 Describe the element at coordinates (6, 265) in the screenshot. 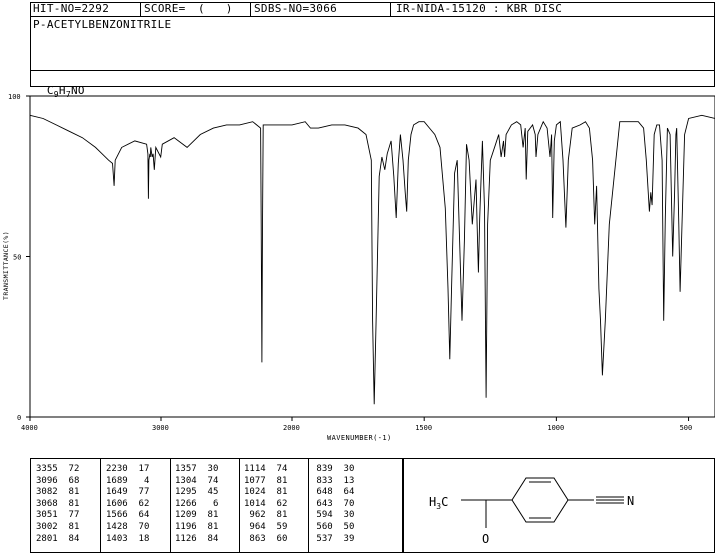

I see `y-axis-title: TRANSMITTANCE(%)` at that location.